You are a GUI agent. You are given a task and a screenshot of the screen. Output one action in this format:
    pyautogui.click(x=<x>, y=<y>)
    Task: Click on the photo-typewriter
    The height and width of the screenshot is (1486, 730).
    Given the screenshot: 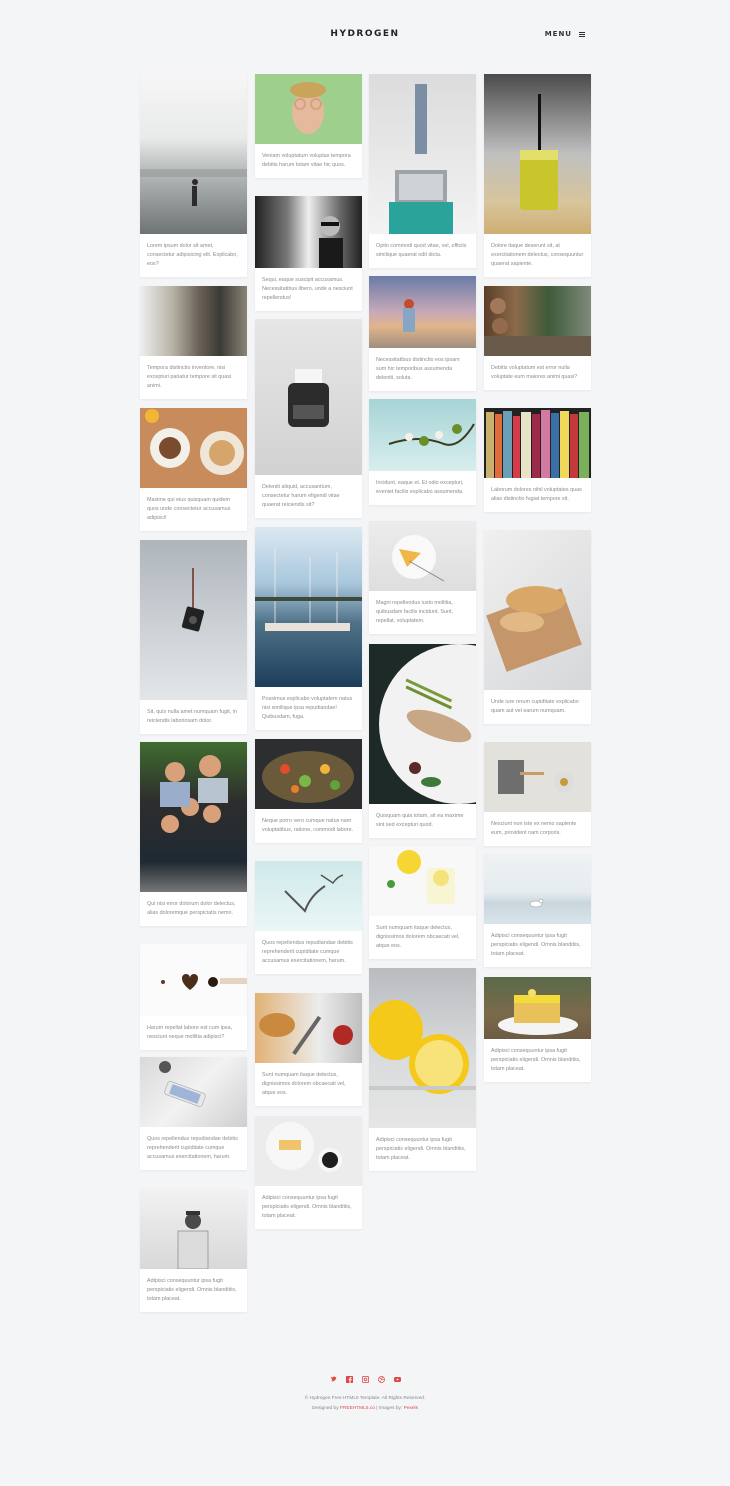 What is the action you would take?
    pyautogui.click(x=308, y=397)
    